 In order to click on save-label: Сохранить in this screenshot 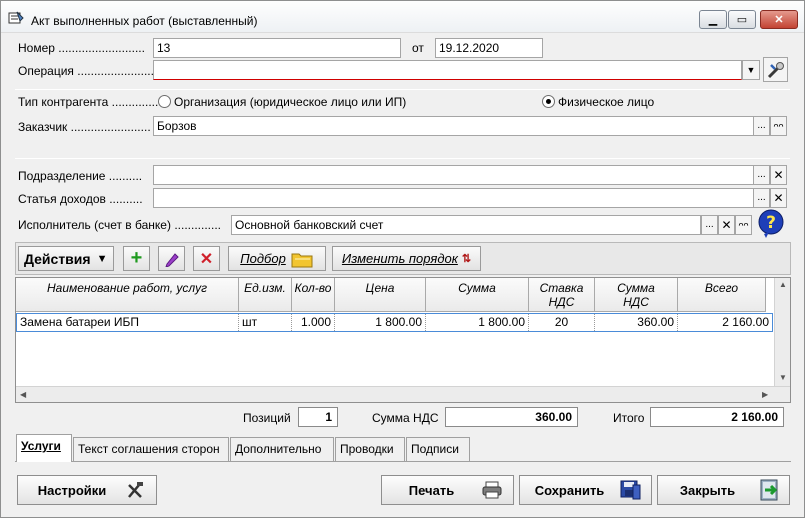, I will do `click(569, 490)`.